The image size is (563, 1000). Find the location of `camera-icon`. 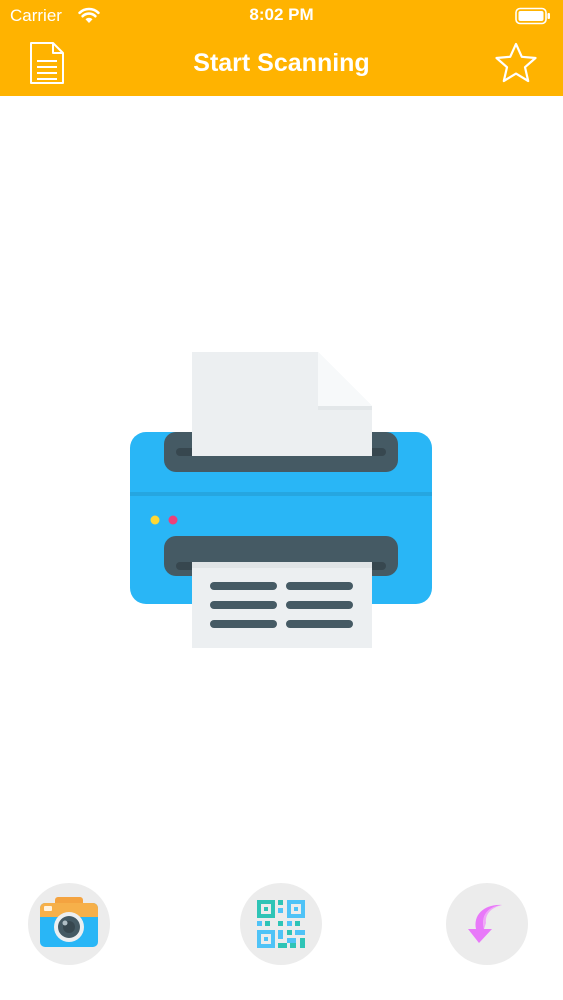

camera-icon is located at coordinates (69, 922).